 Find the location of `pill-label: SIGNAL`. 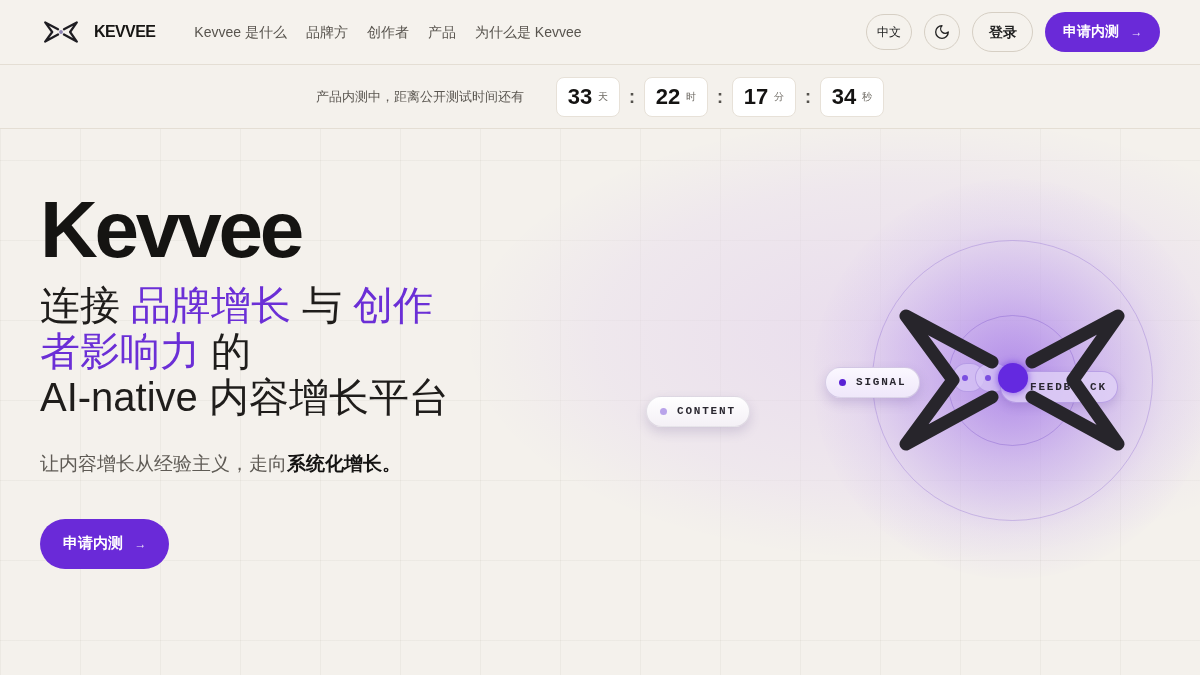

pill-label: SIGNAL is located at coordinates (881, 383).